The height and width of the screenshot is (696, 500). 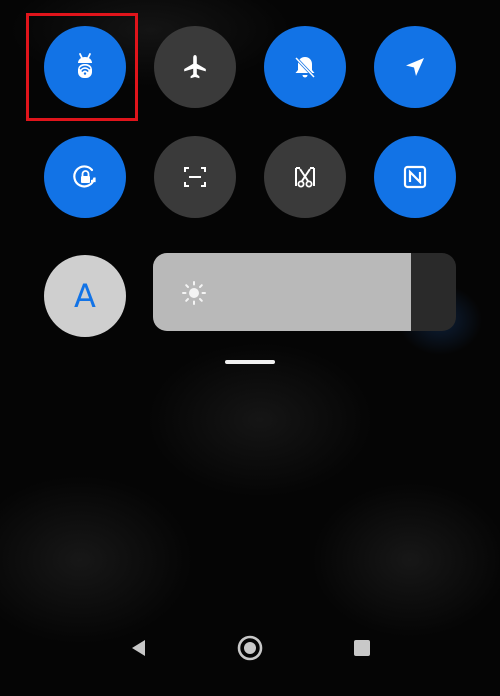 I want to click on brightness-slider, so click(x=304, y=292).